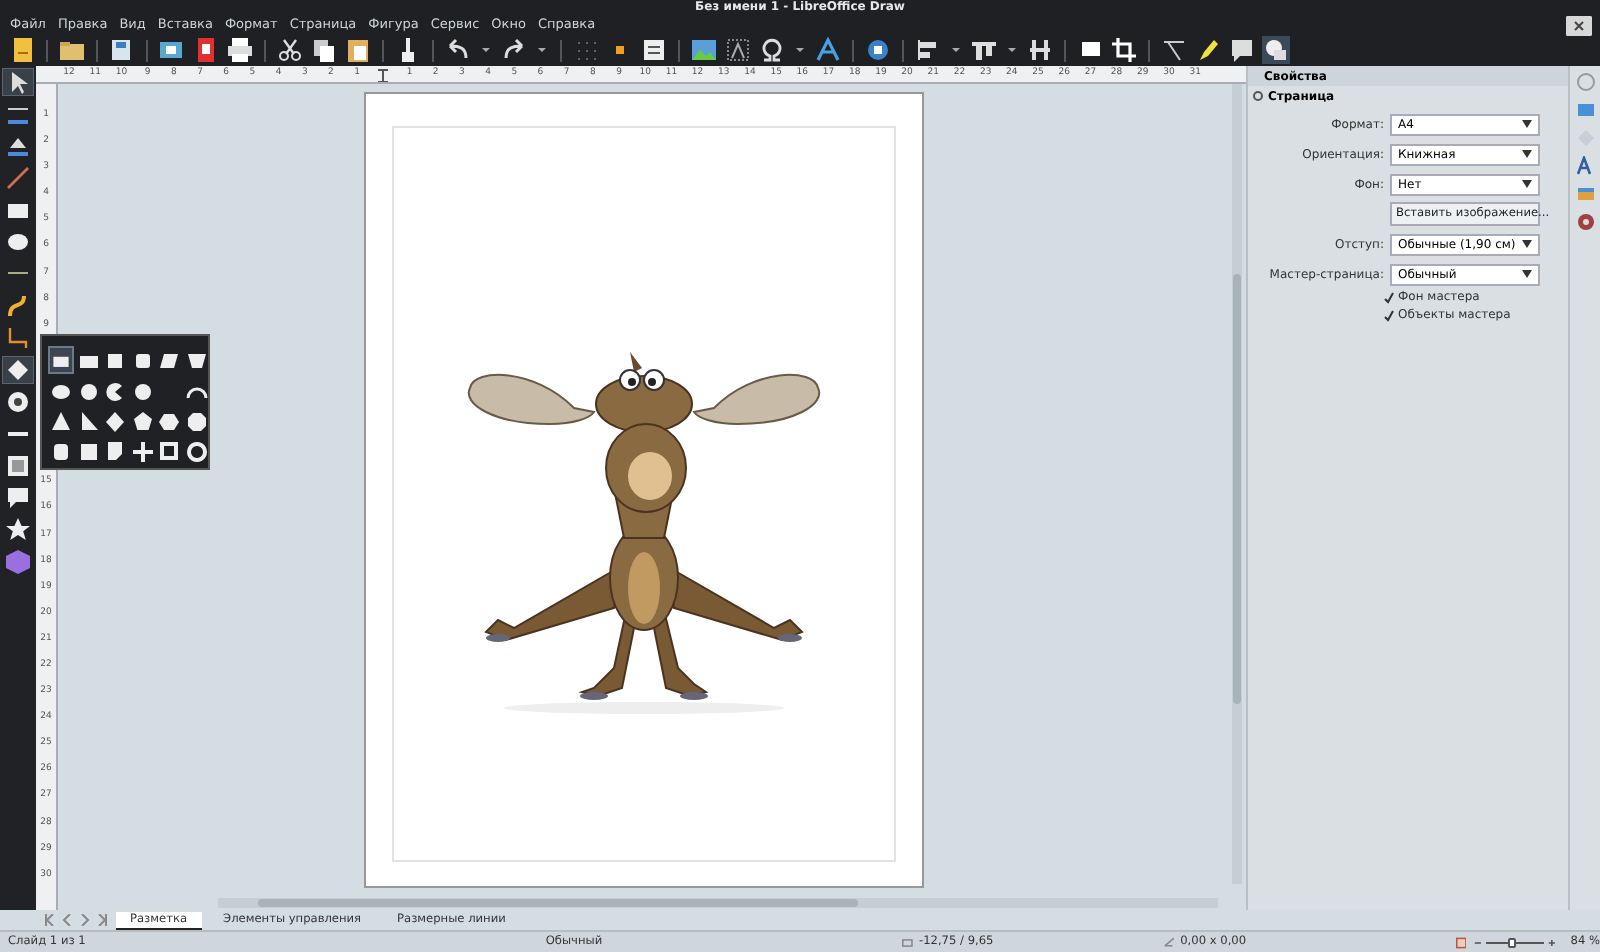 Image resolution: width=1600 pixels, height=952 pixels. I want to click on last-arrow-icon, so click(103, 920).